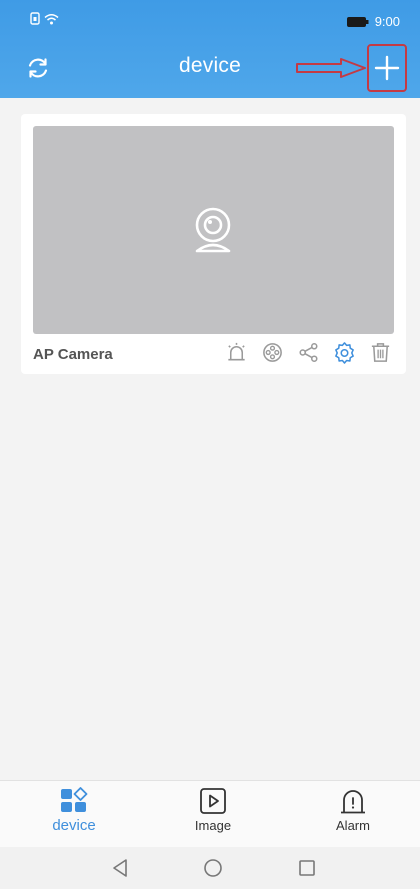  Describe the element at coordinates (236, 352) in the screenshot. I see `alarm-icon` at that location.